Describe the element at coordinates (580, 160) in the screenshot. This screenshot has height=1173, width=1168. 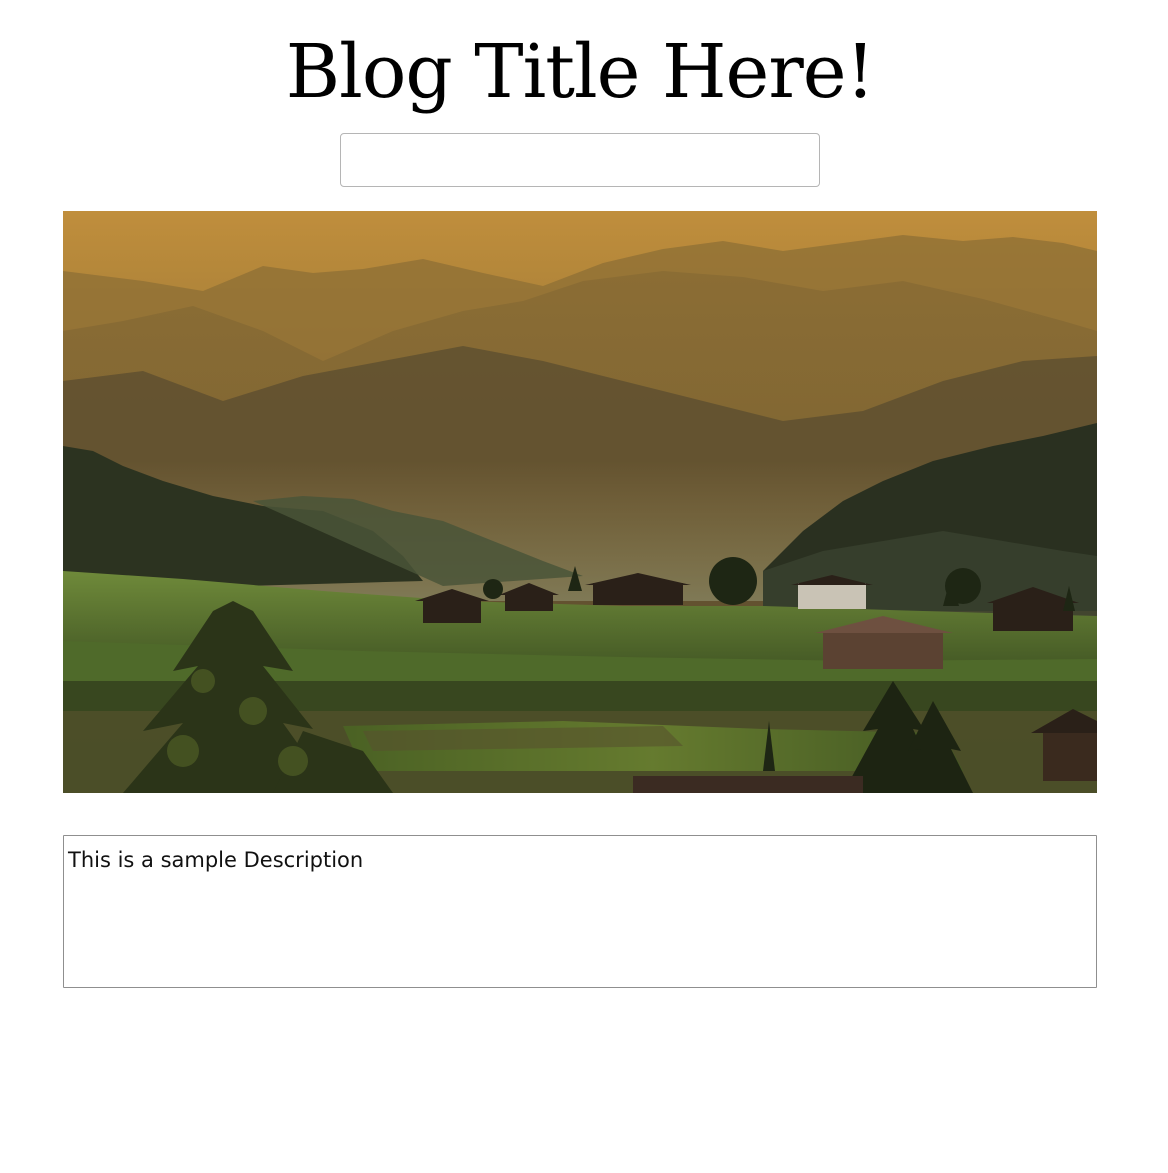
I see `title-input` at that location.